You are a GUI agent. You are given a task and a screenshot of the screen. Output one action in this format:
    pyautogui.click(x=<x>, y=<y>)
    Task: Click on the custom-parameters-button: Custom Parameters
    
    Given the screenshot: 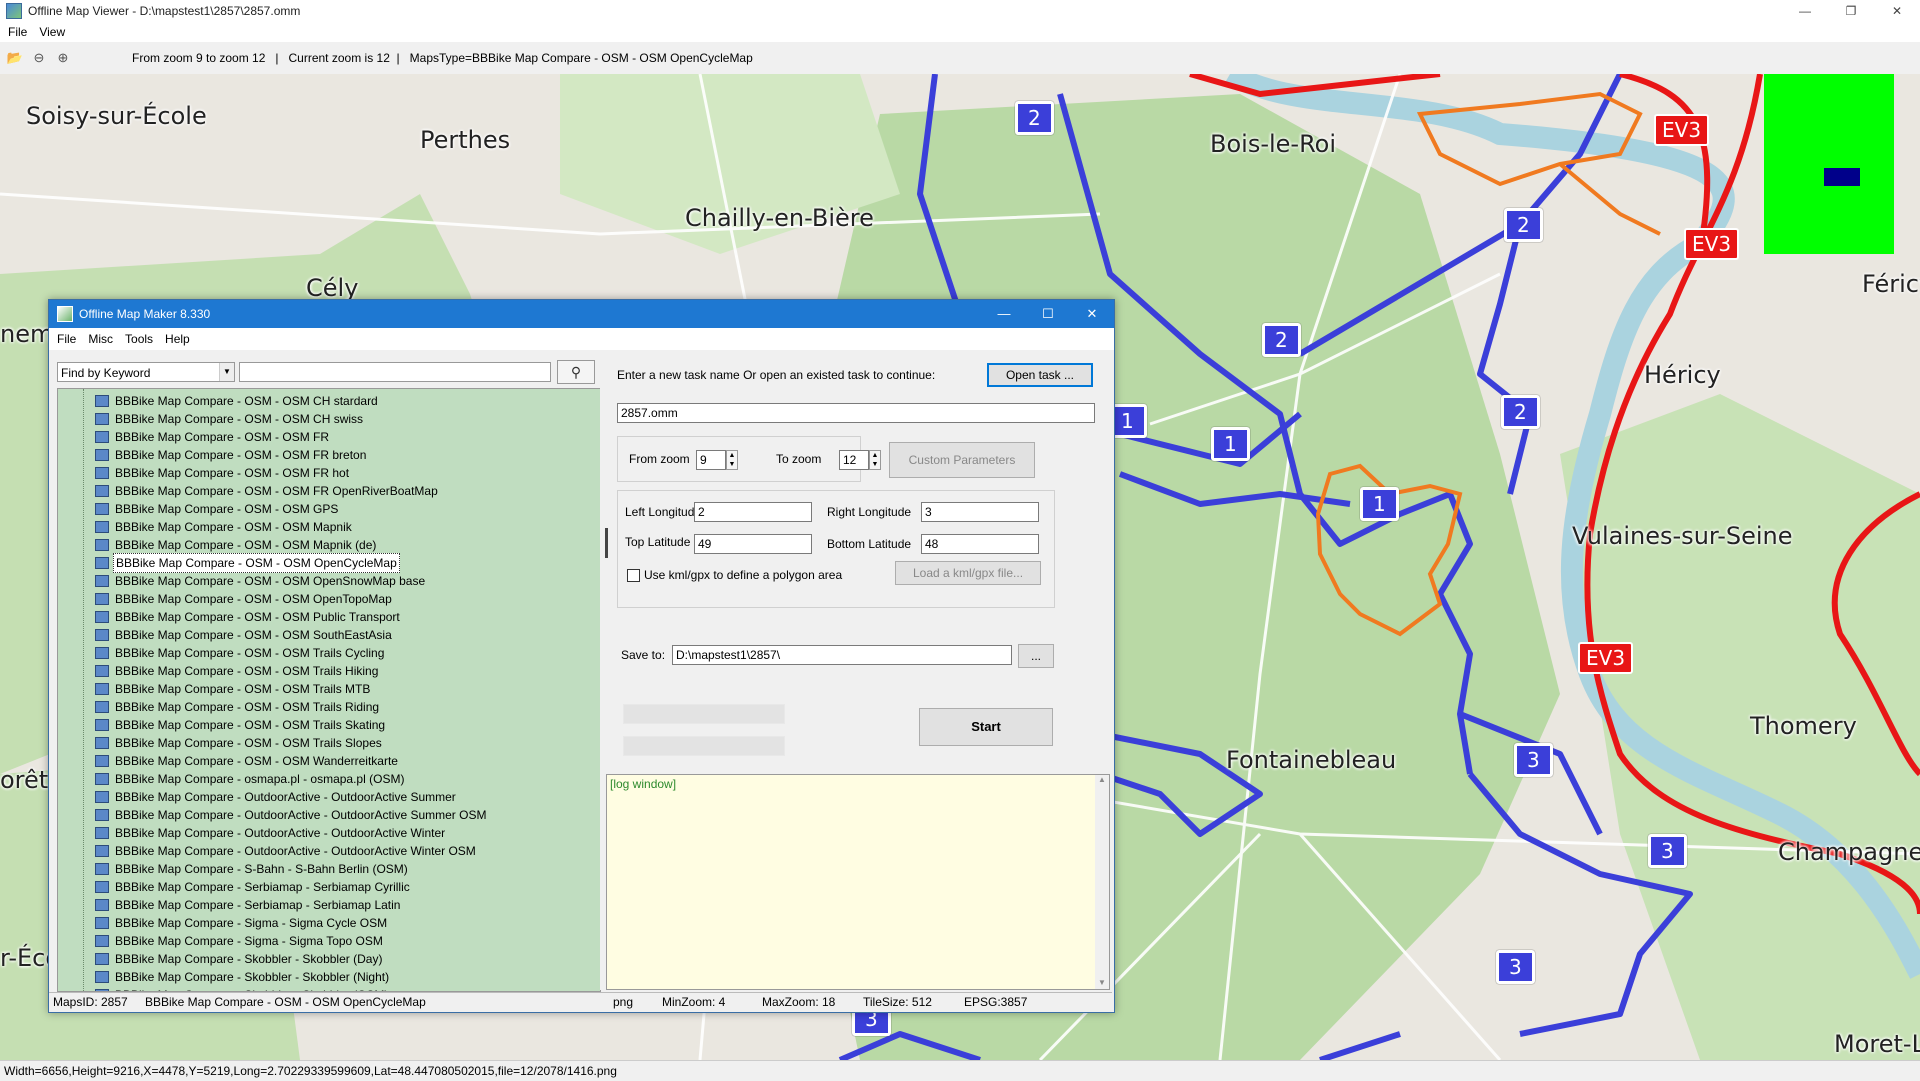 What is the action you would take?
    pyautogui.click(x=962, y=460)
    